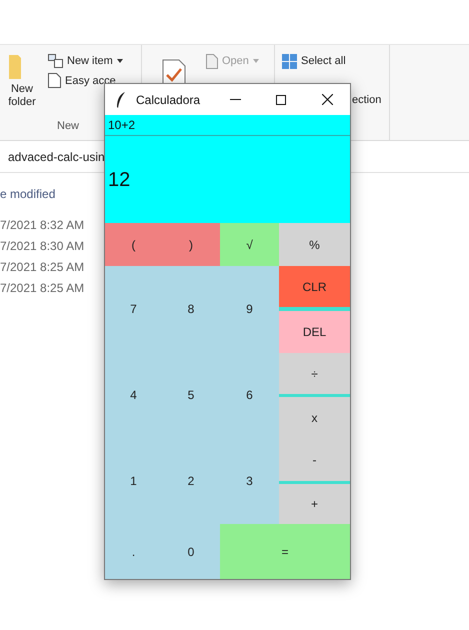 This screenshot has height=630, width=469. What do you see at coordinates (314, 504) in the screenshot?
I see `calculator-key: +` at bounding box center [314, 504].